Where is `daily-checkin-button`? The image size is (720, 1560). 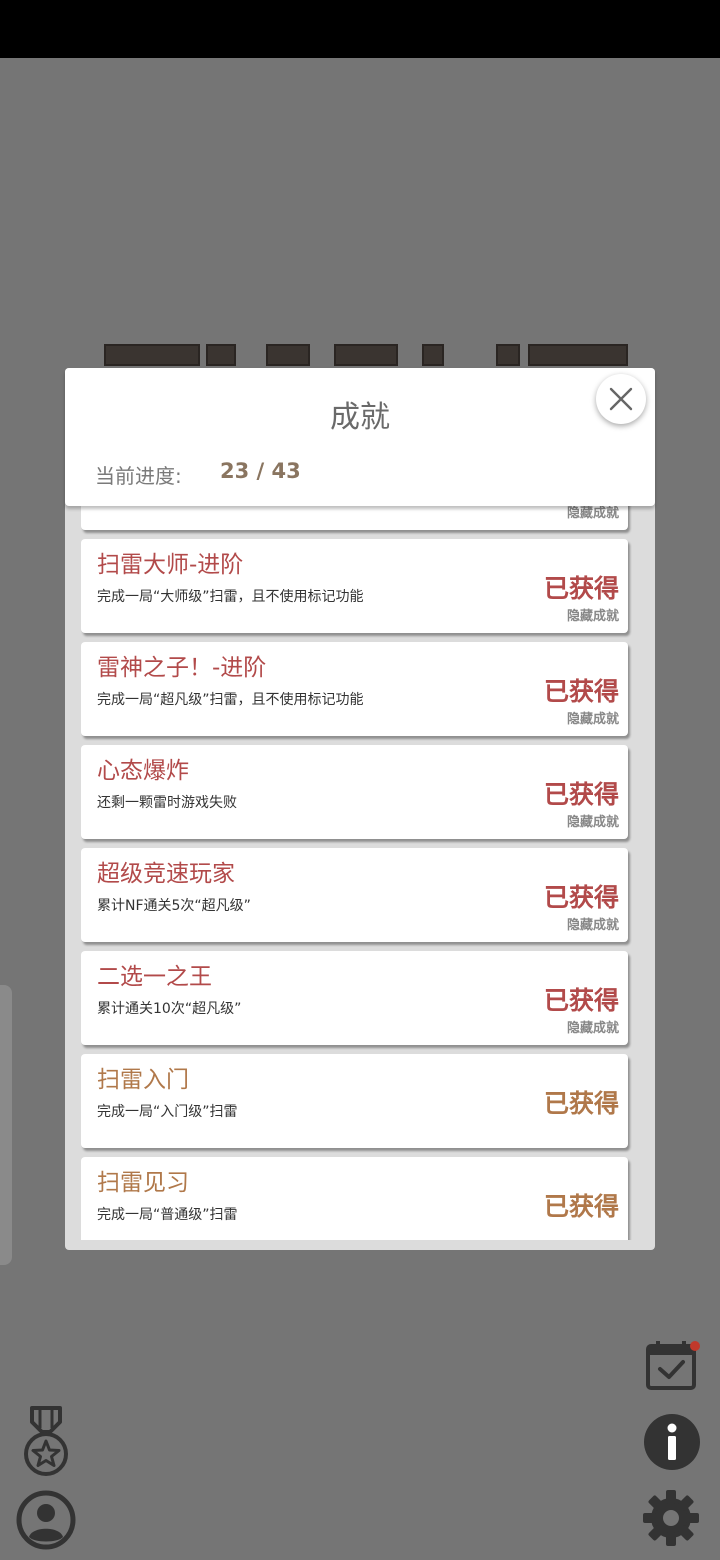
daily-checkin-button is located at coordinates (673, 1365).